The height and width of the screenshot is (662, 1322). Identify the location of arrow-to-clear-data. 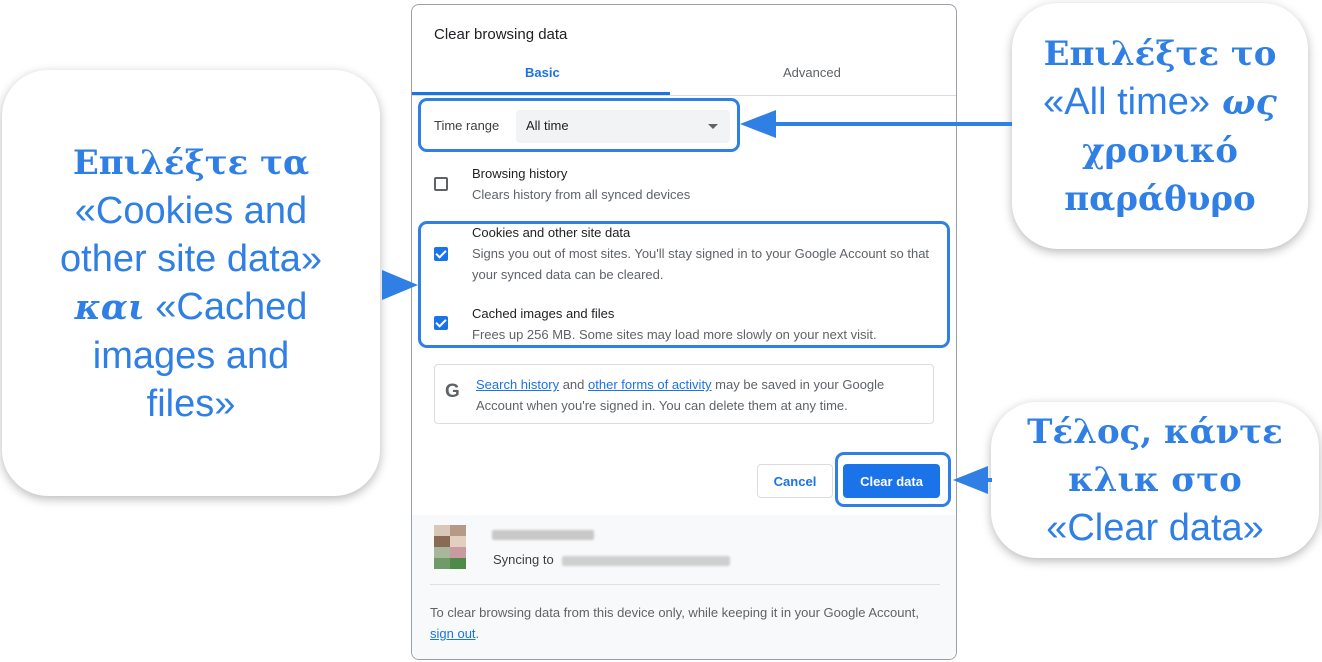
(972, 480).